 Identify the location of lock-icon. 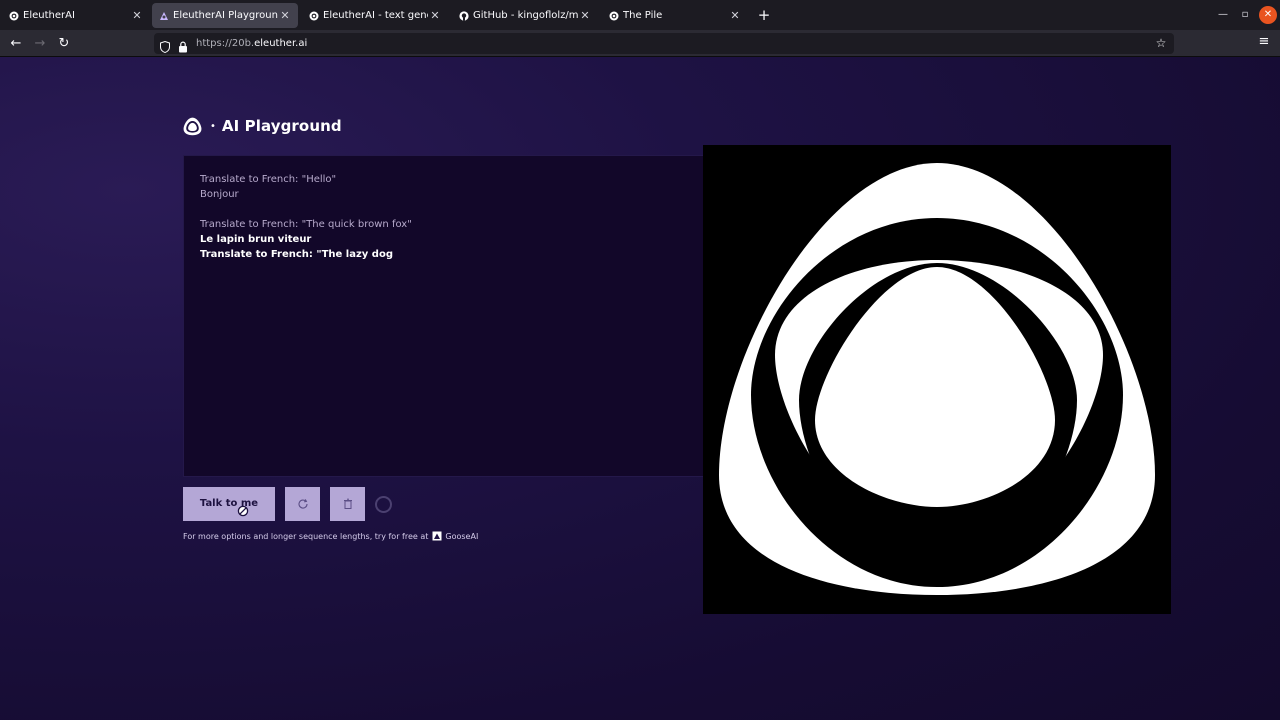
(183, 45).